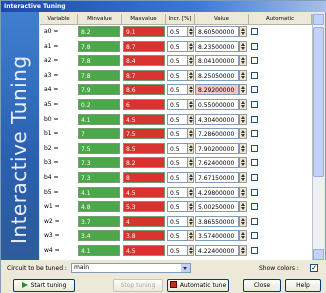 Image resolution: width=326 pixels, height=293 pixels. Describe the element at coordinates (144, 104) in the screenshot. I see `max-value-field: 6` at that location.